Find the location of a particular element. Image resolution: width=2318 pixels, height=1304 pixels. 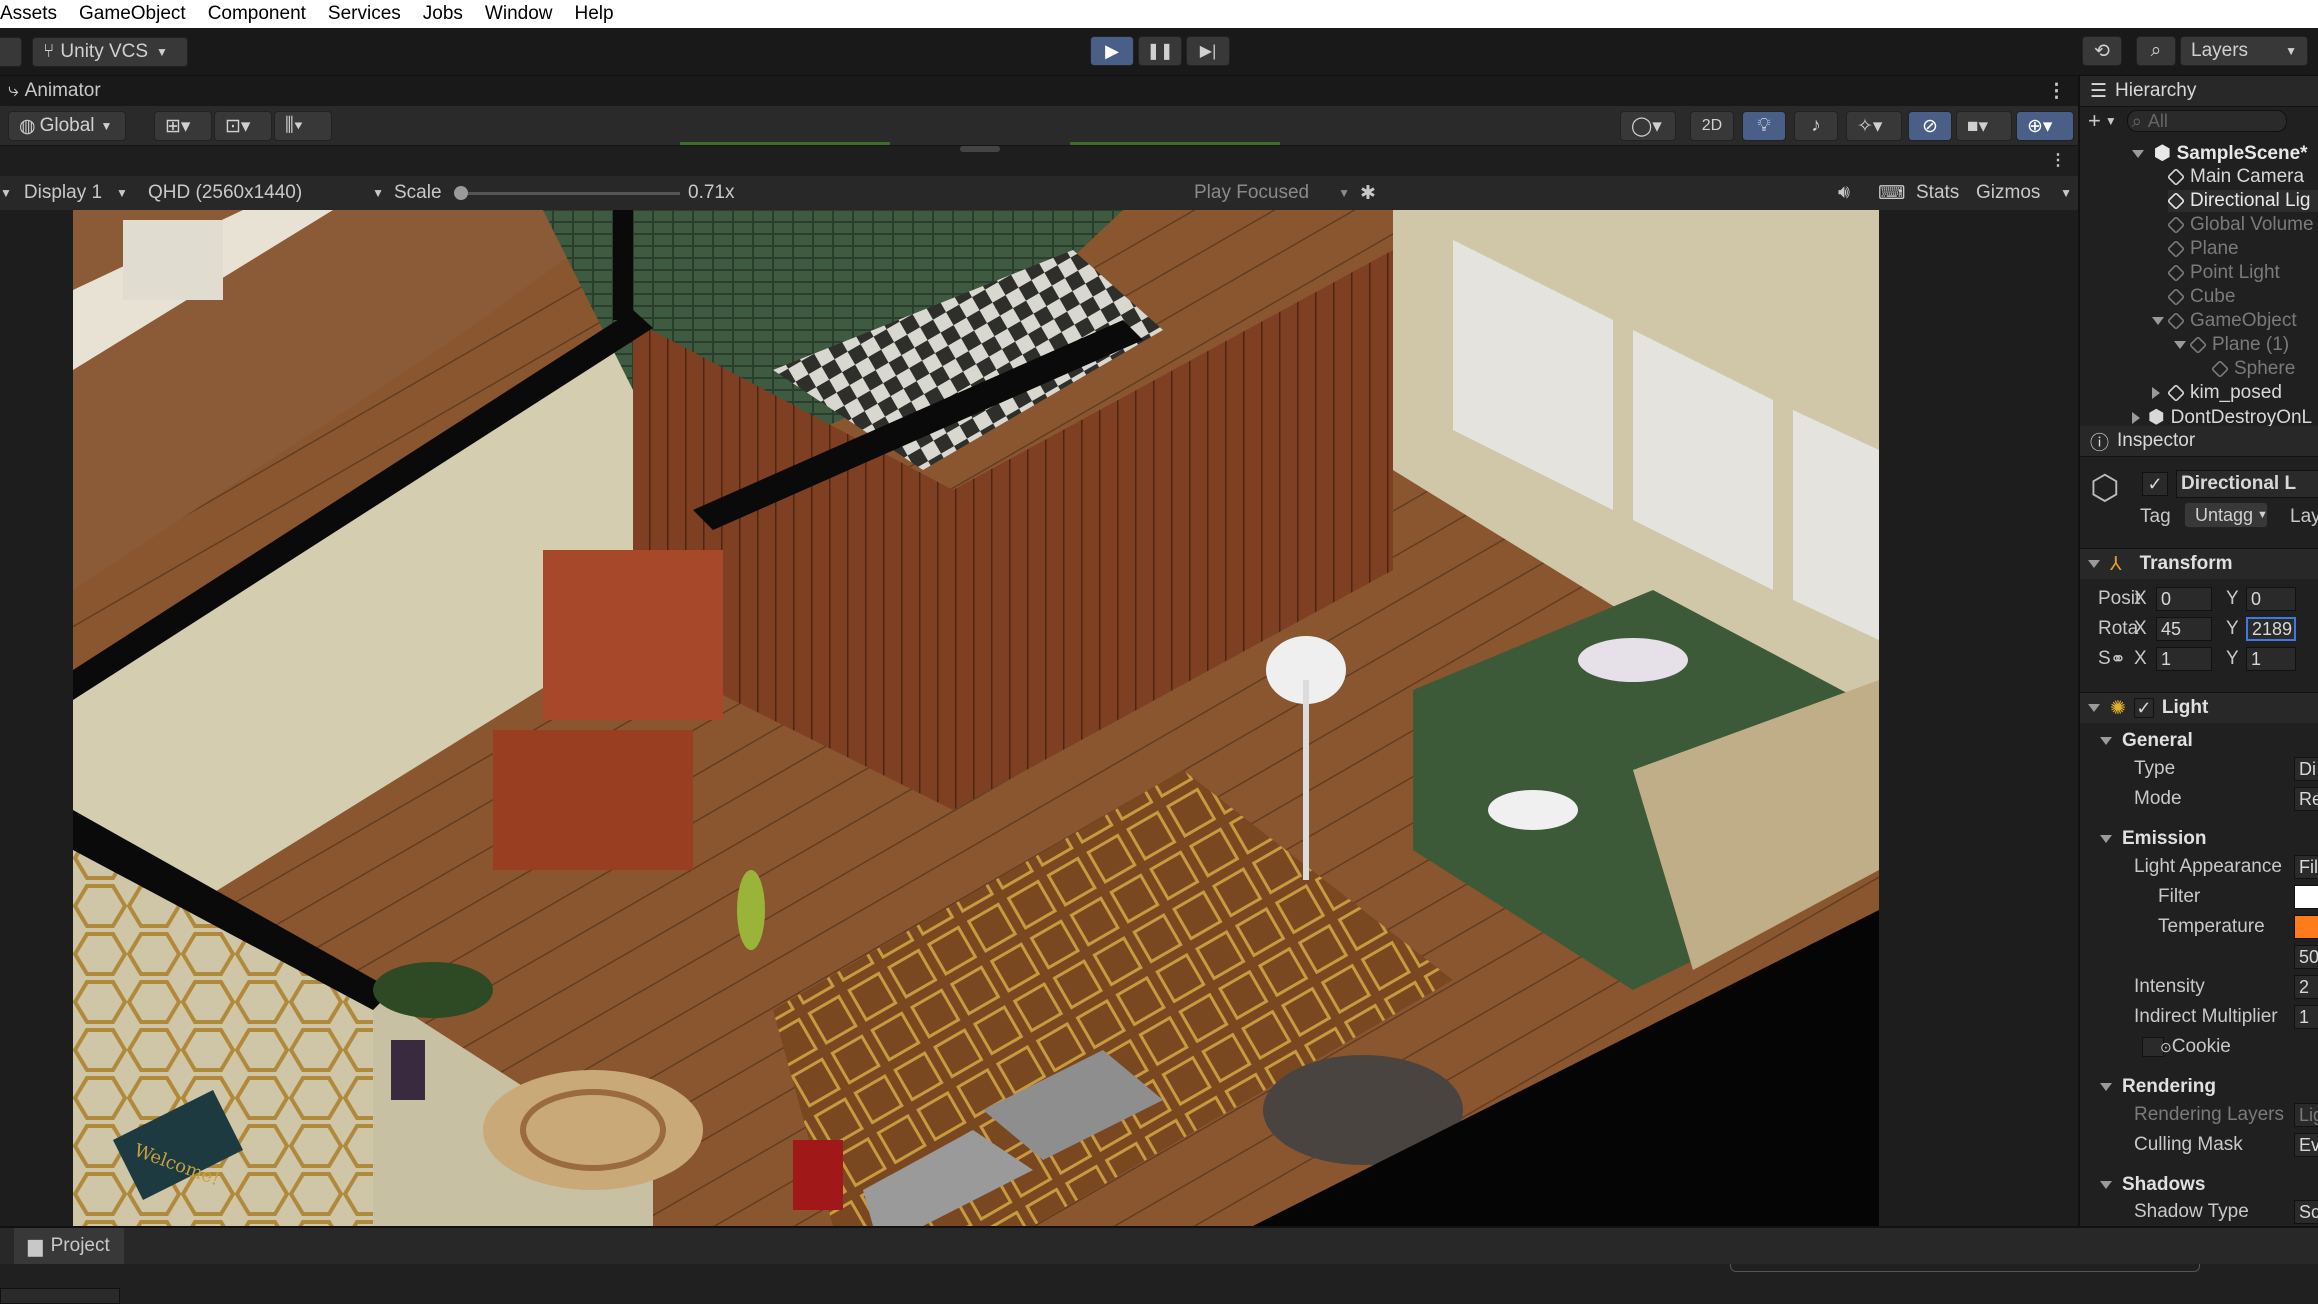

hierarchy-item-cube: Cube is located at coordinates (2200, 297).